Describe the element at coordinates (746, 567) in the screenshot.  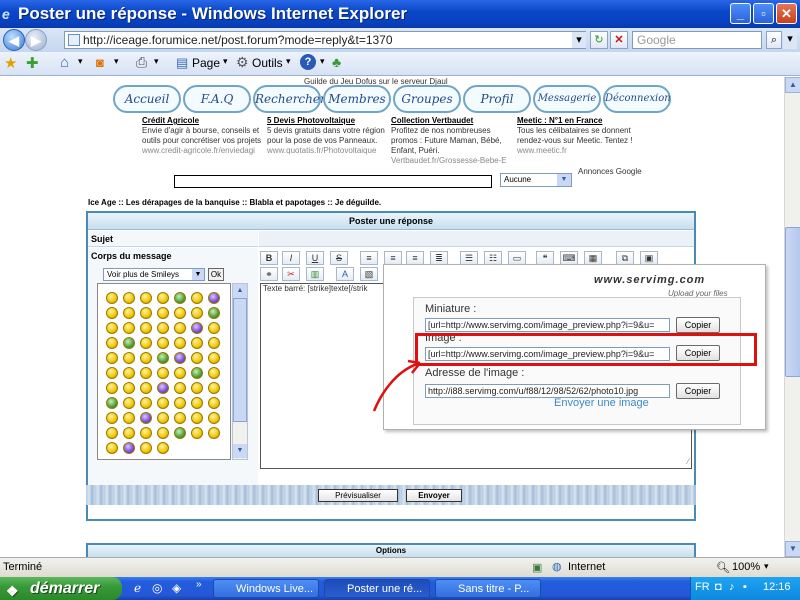
I see `zoom-level: 100%` at that location.